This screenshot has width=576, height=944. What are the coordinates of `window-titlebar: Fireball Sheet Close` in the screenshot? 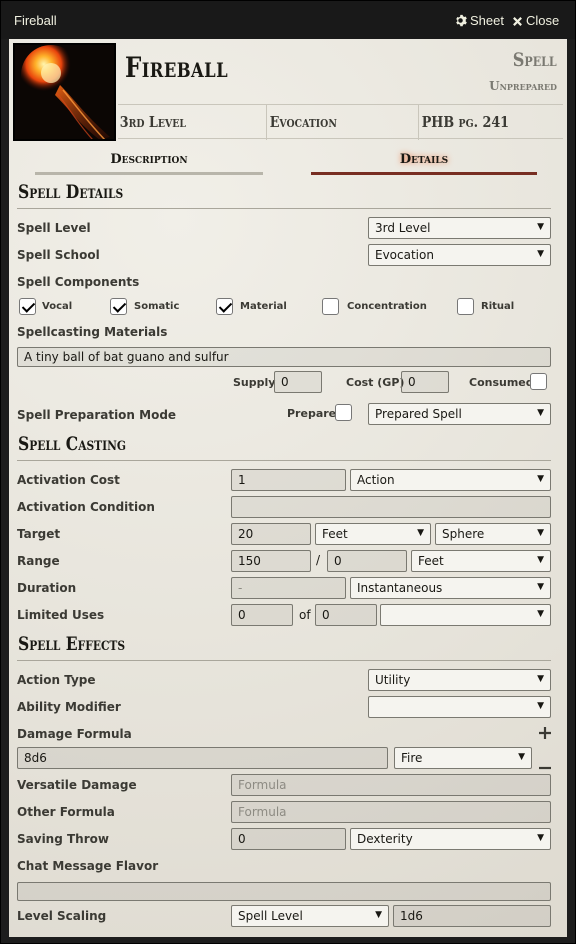 It's located at (288, 20).